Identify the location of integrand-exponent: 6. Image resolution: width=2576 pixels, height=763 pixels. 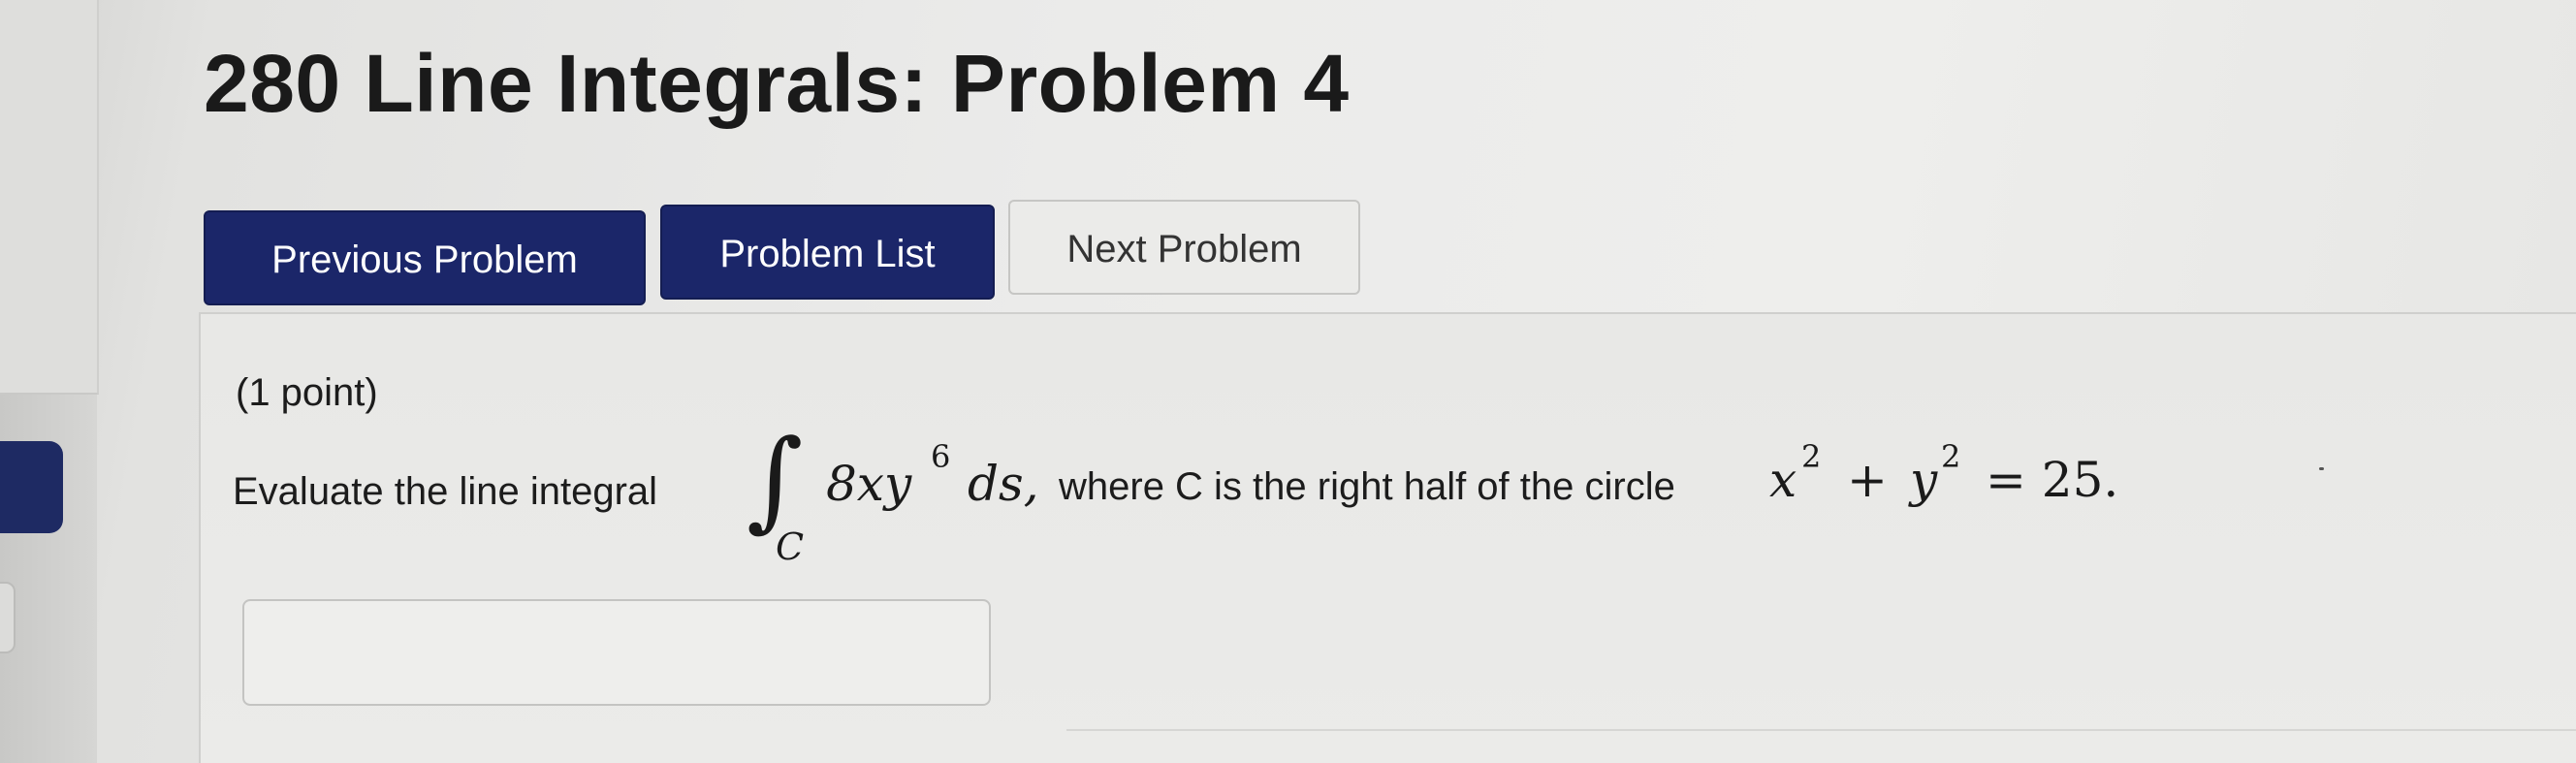
(941, 456).